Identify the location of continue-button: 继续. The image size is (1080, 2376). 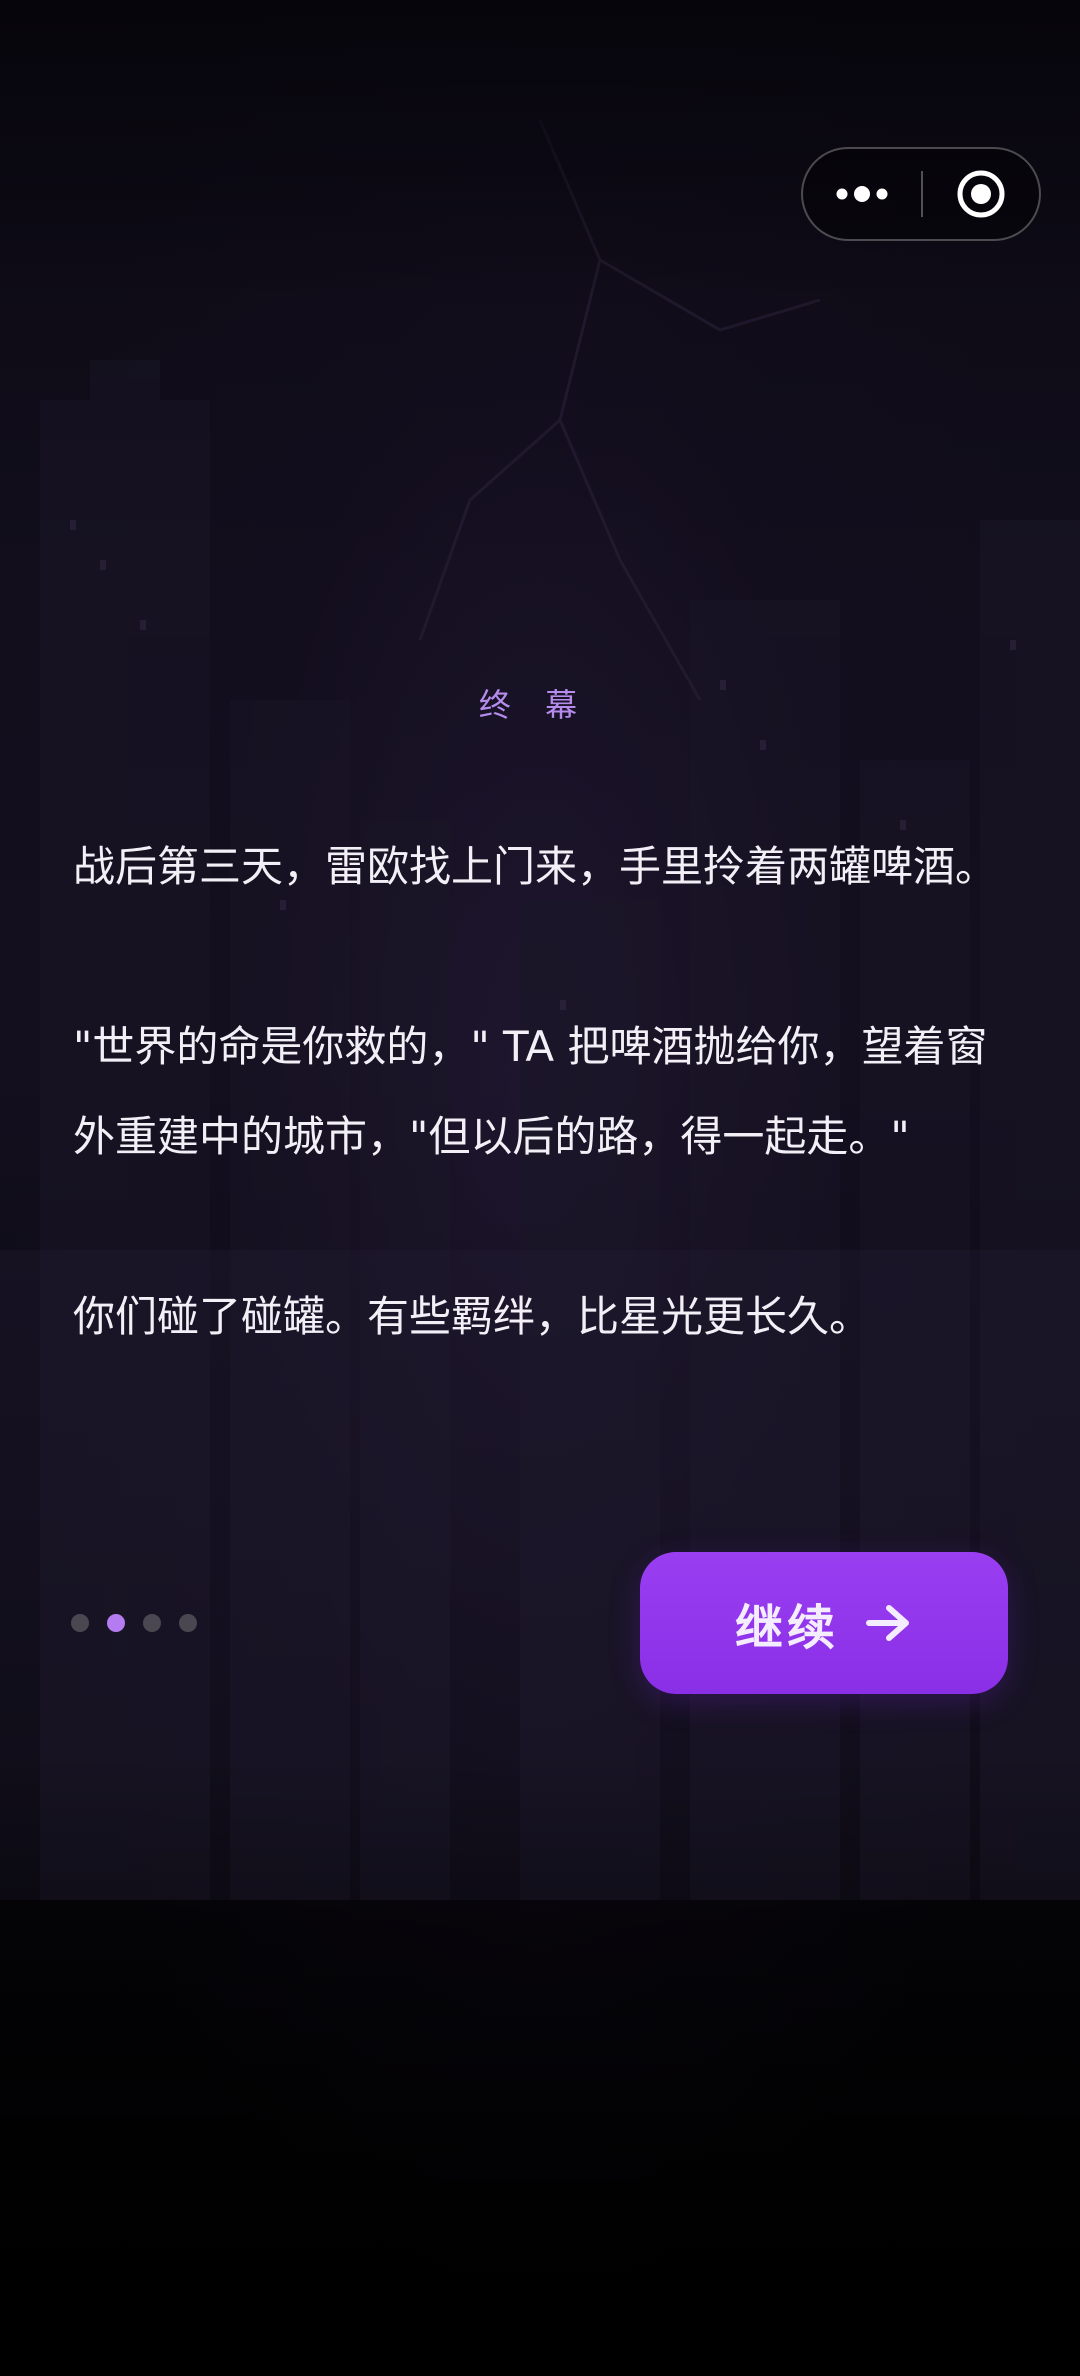
(824, 1623).